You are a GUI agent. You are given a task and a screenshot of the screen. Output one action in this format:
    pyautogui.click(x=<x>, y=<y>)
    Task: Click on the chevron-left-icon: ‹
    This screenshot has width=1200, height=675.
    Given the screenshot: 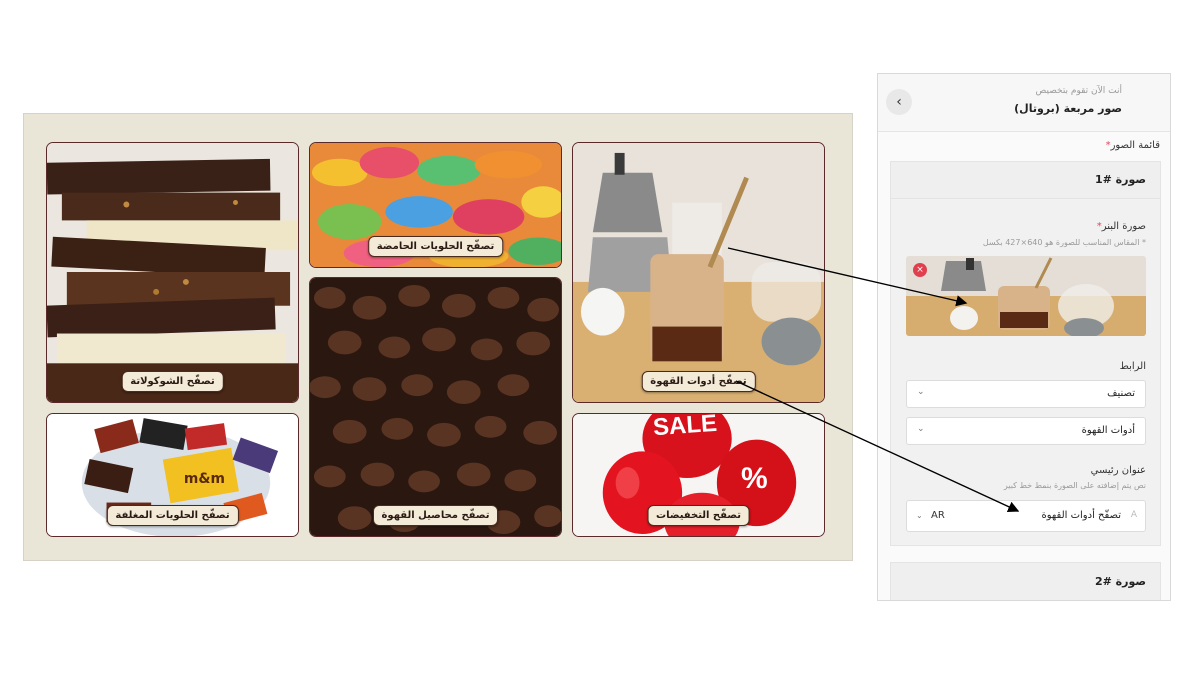 What is the action you would take?
    pyautogui.click(x=899, y=102)
    